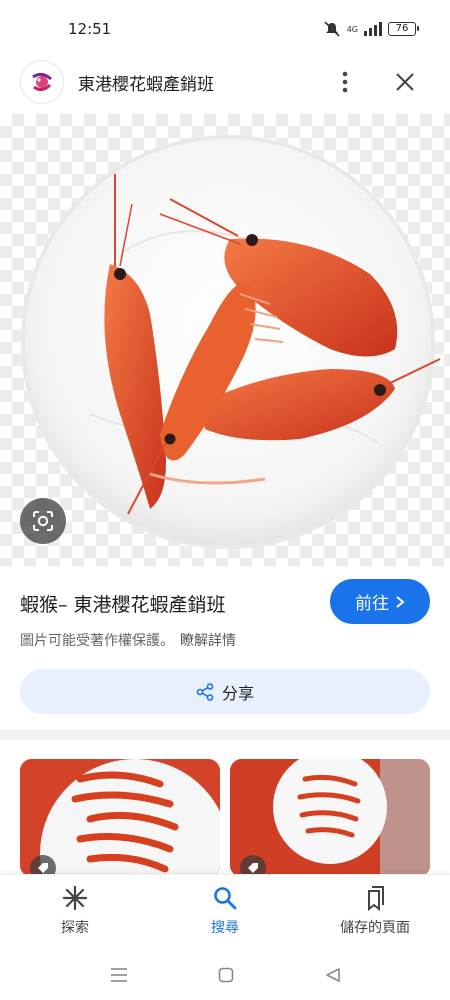 Image resolution: width=450 pixels, height=1000 pixels. I want to click on site-title: 東港櫻花蝦產銷班, so click(146, 82).